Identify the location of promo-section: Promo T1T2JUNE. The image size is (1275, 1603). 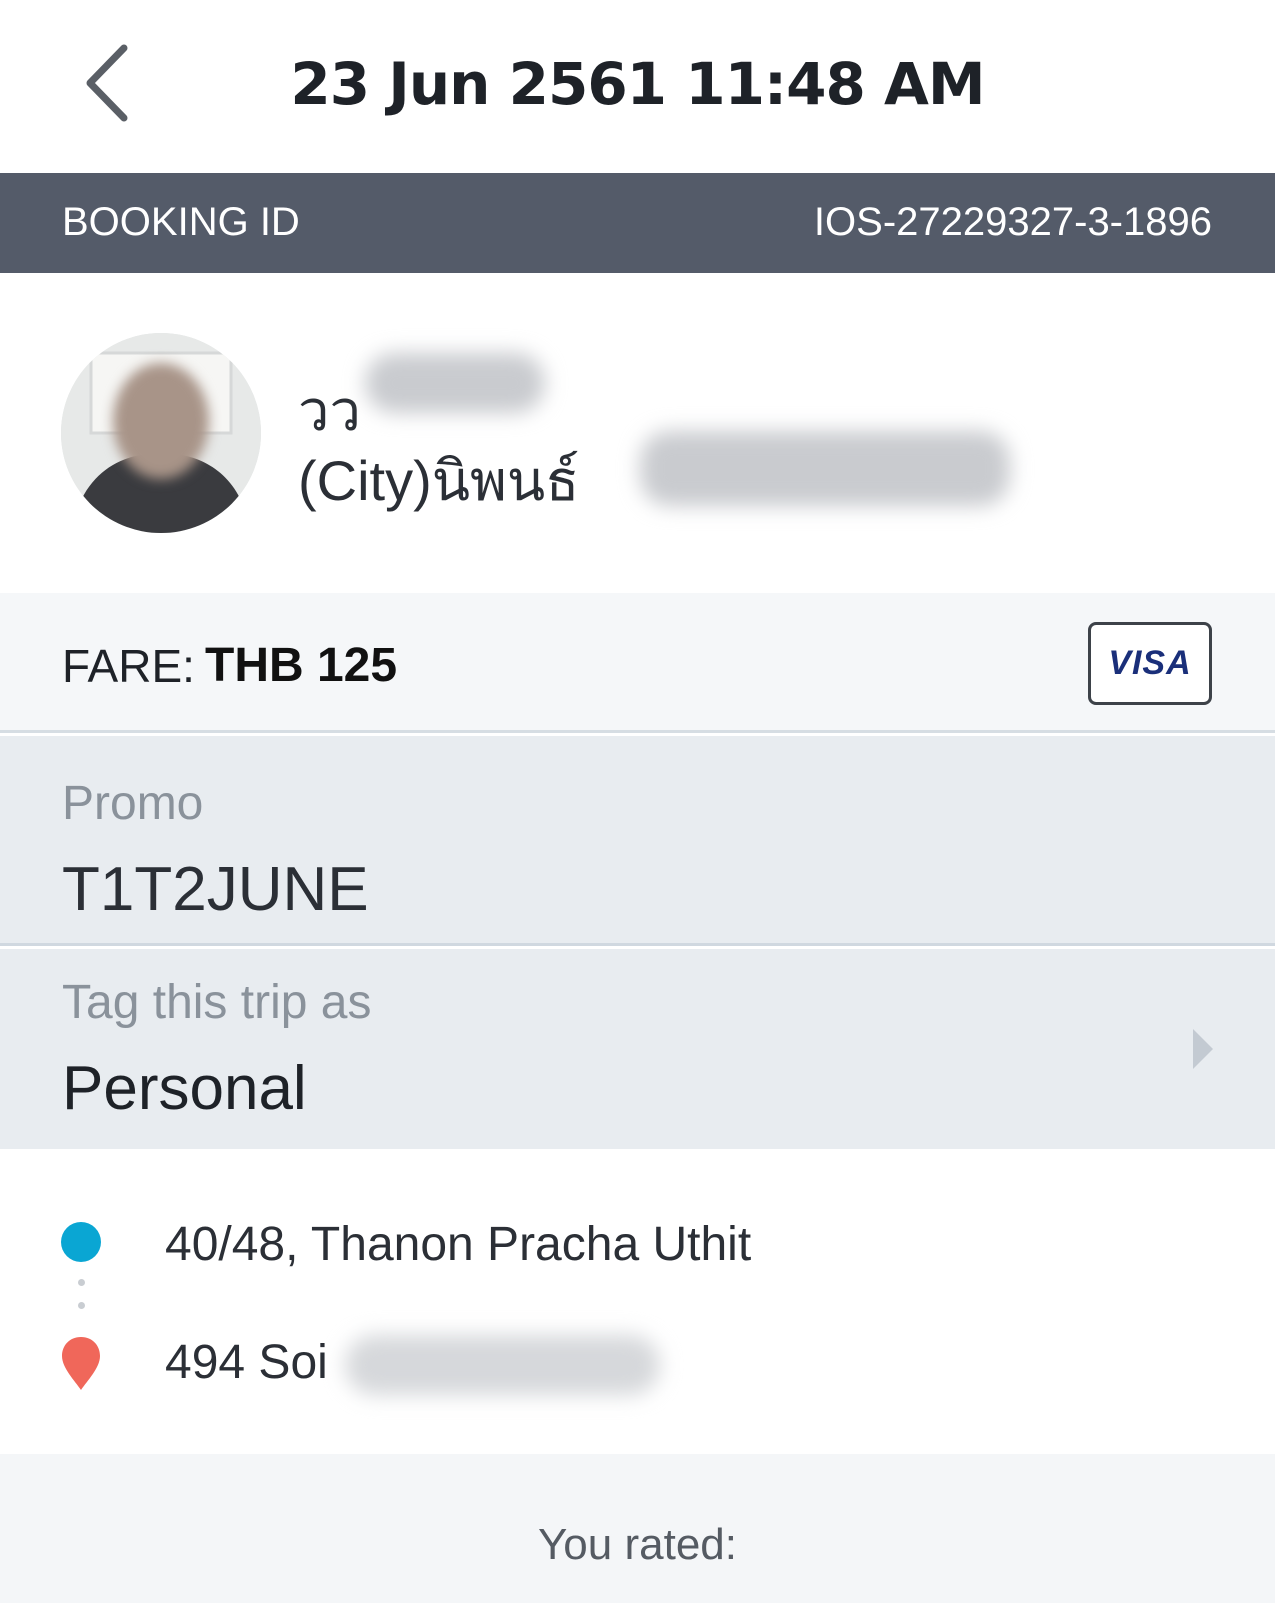
(637, 841).